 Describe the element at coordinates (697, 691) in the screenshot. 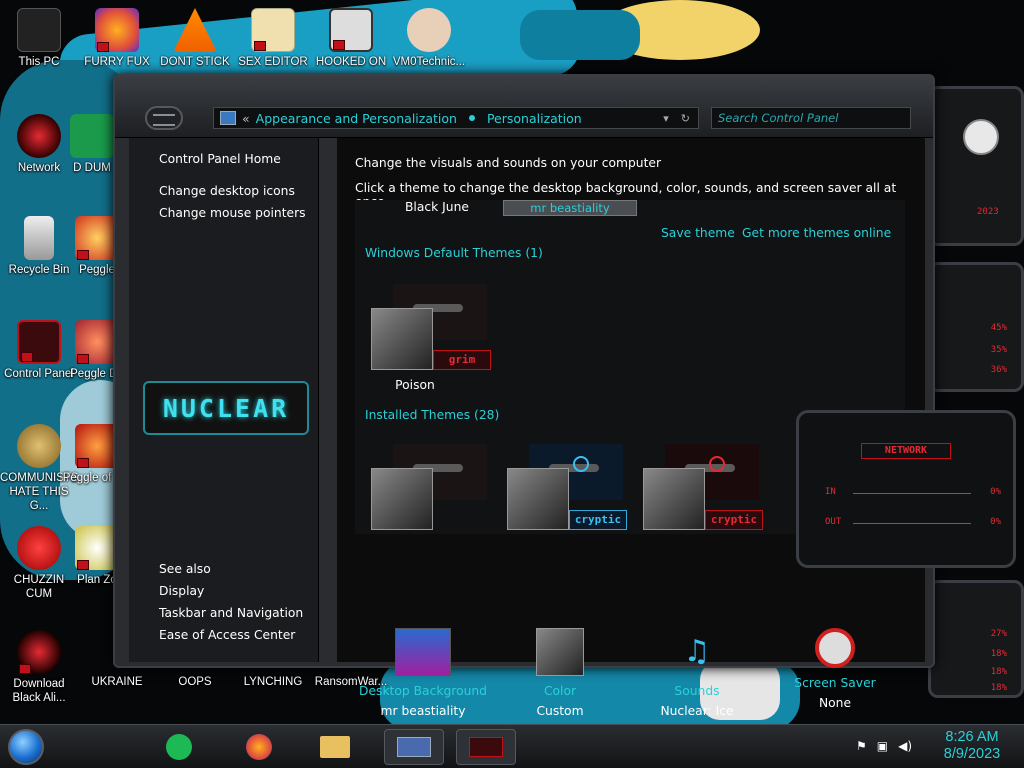

I see `sounds-label: Sounds` at that location.